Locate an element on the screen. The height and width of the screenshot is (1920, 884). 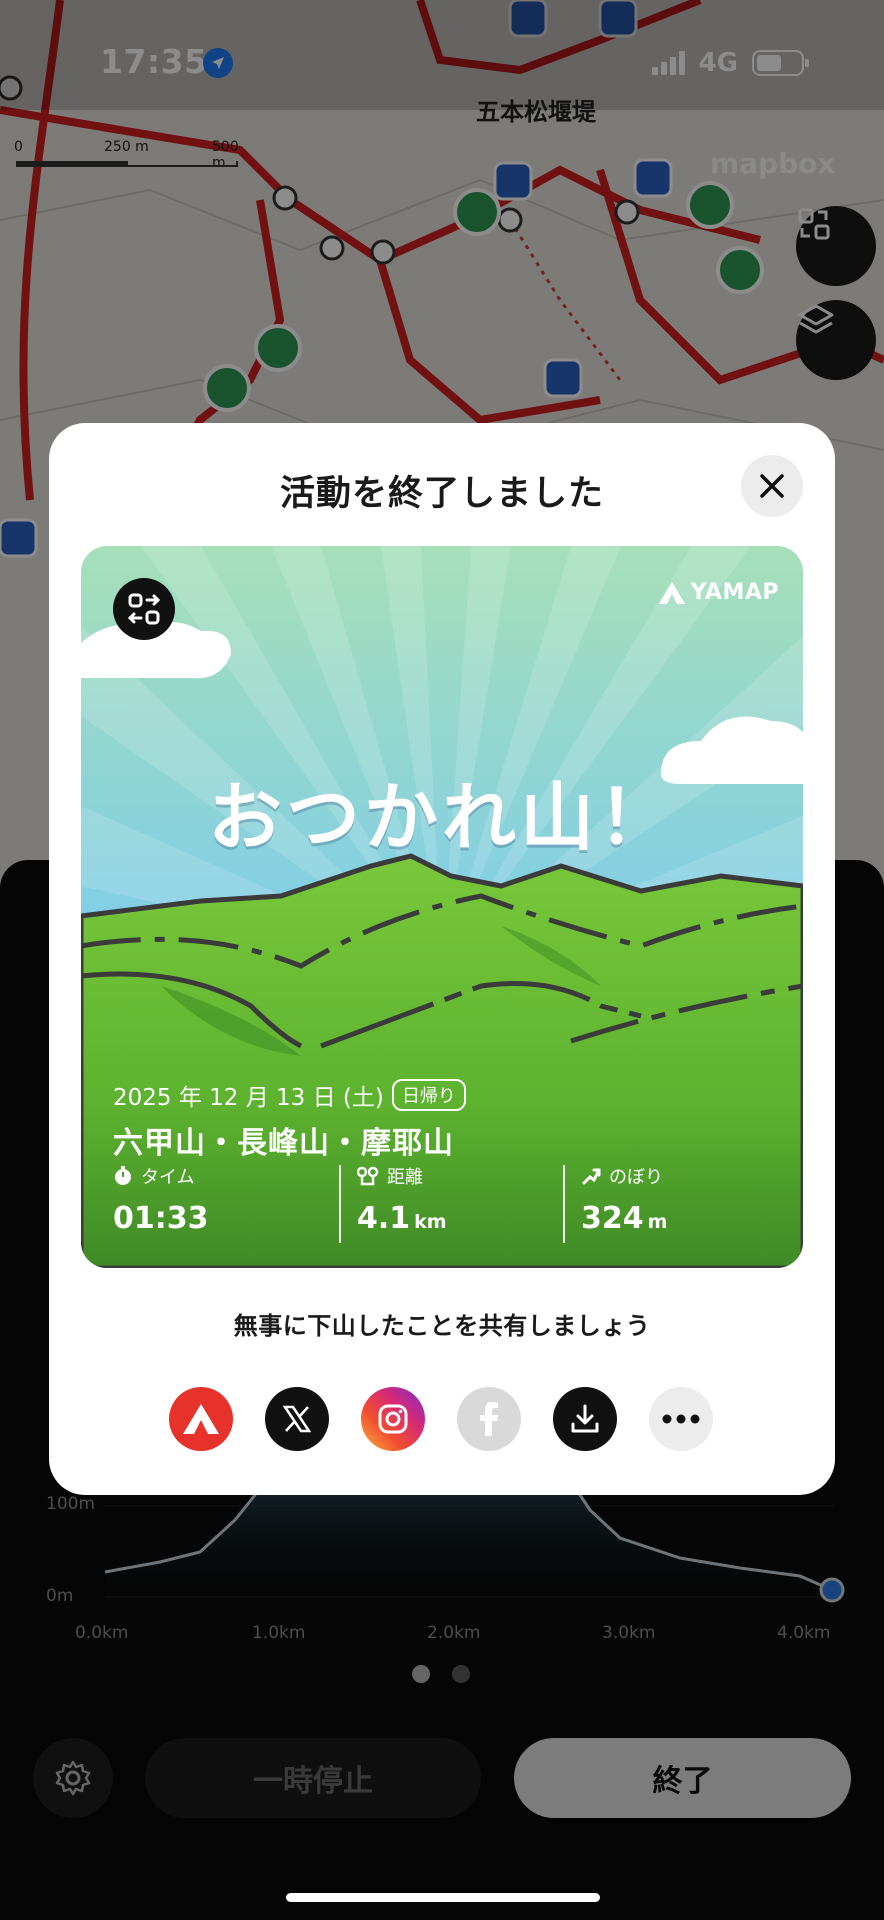
stat-distance-value: 4.1 is located at coordinates (384, 1218).